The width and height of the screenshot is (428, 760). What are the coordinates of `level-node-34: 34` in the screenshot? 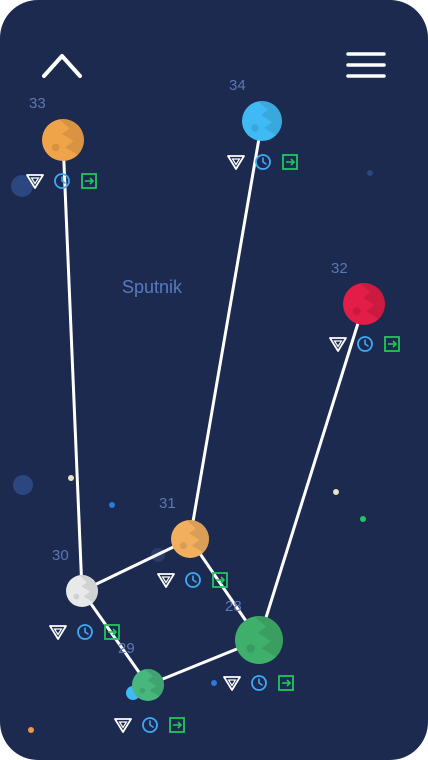 It's located at (262, 123).